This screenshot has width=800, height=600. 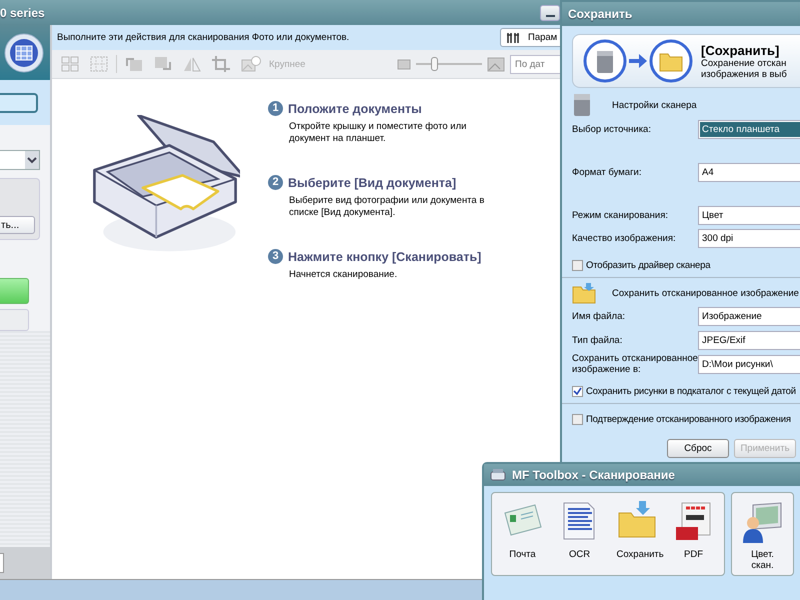 What do you see at coordinates (378, 133) in the screenshot?
I see `step-description: Откройте крышку и поместите фото или документ на планшет.` at bounding box center [378, 133].